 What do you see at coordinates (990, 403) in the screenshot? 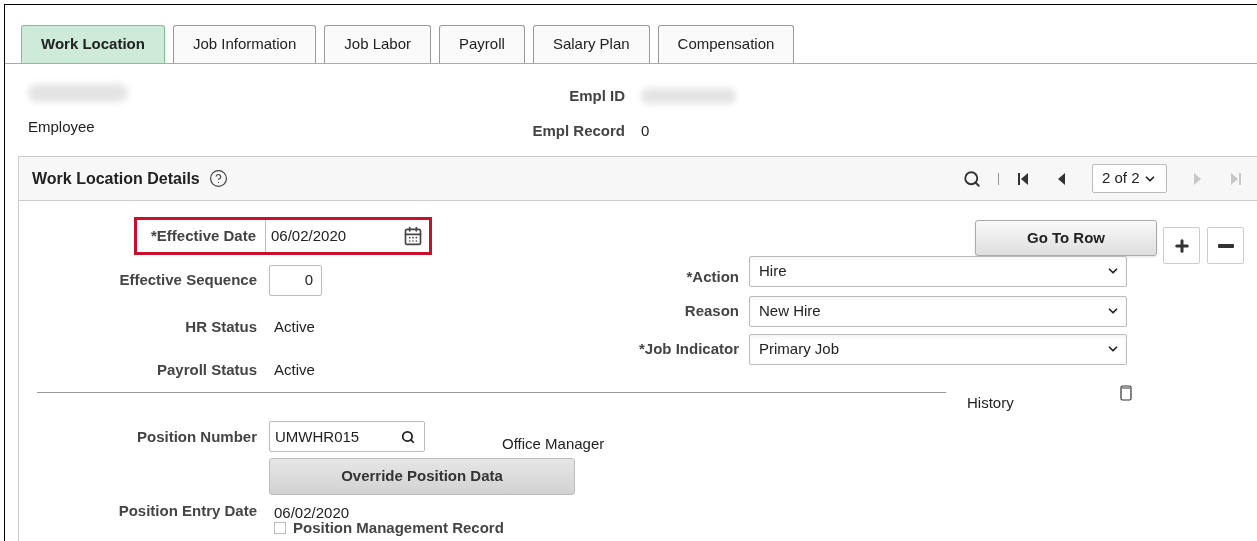
I see `history-label: History` at bounding box center [990, 403].